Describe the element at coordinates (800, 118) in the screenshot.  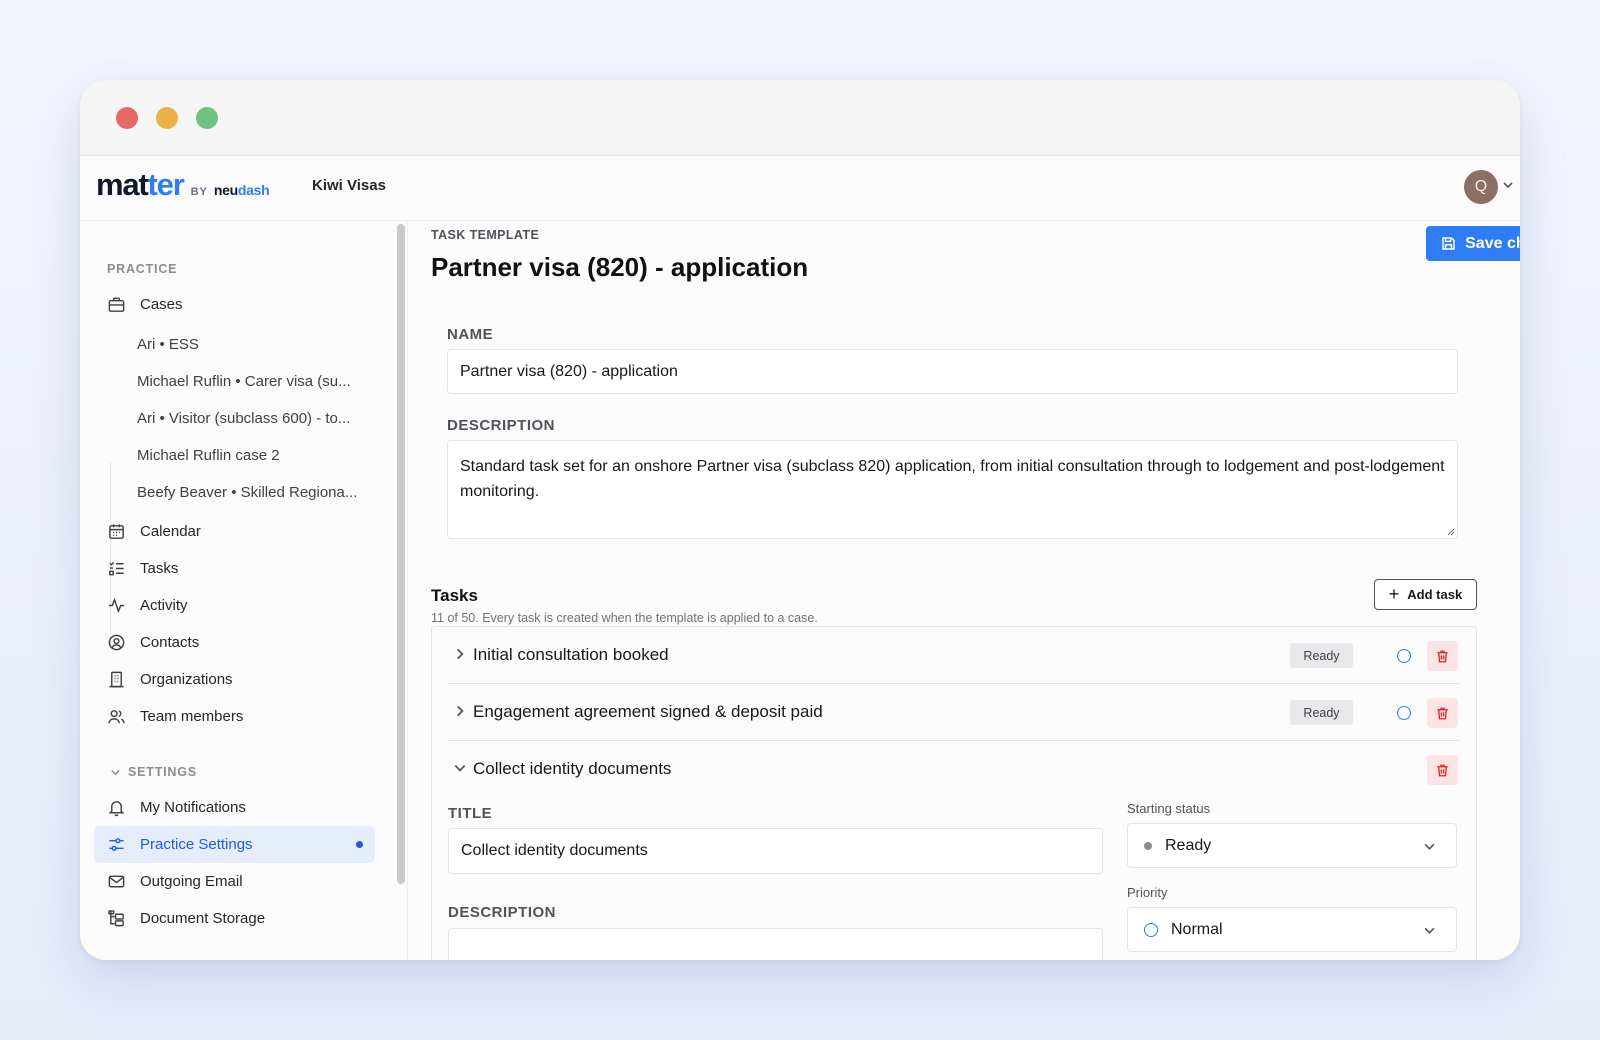
I see `window-titlebar` at that location.